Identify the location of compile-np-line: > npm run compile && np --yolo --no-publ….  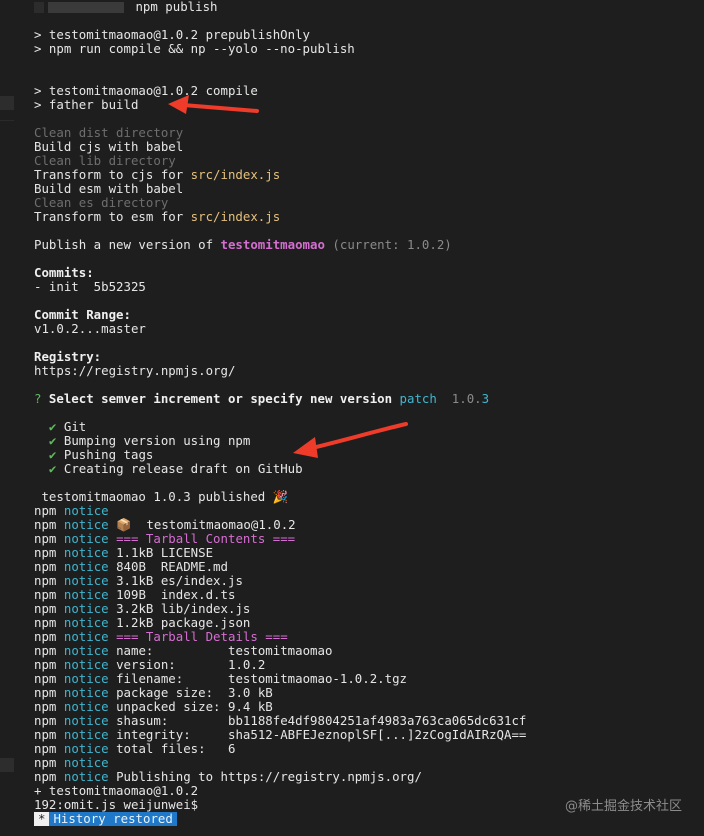
(194, 48).